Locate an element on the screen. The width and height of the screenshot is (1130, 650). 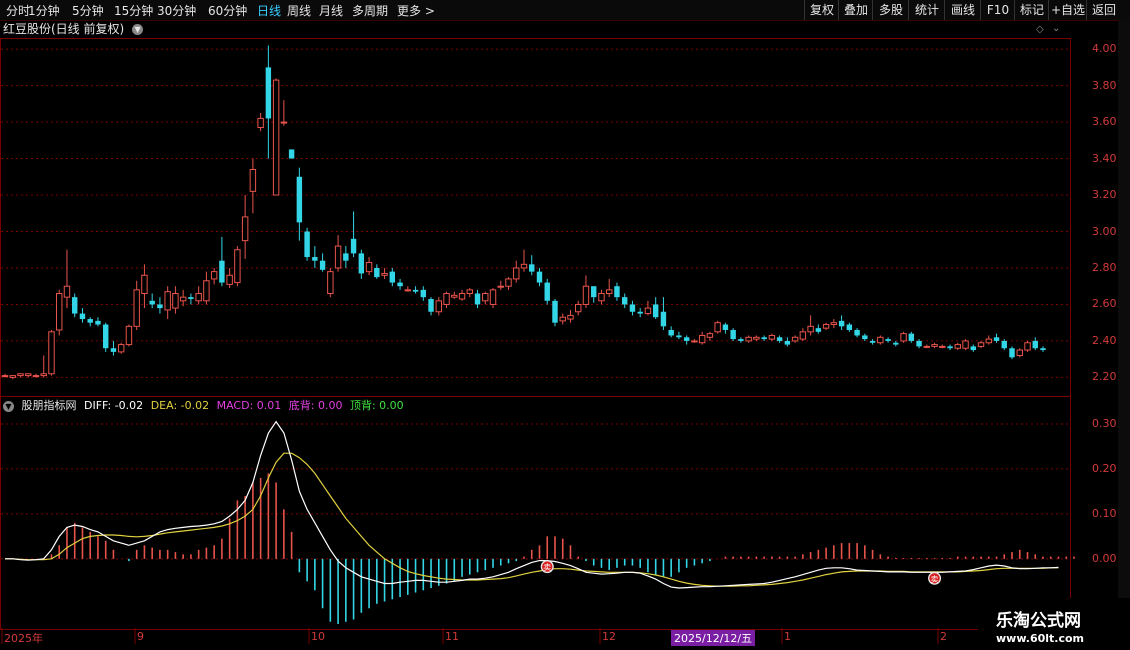
watermark-logo: 乐淘公式网 www.60lt.com is located at coordinates (1054, 624).